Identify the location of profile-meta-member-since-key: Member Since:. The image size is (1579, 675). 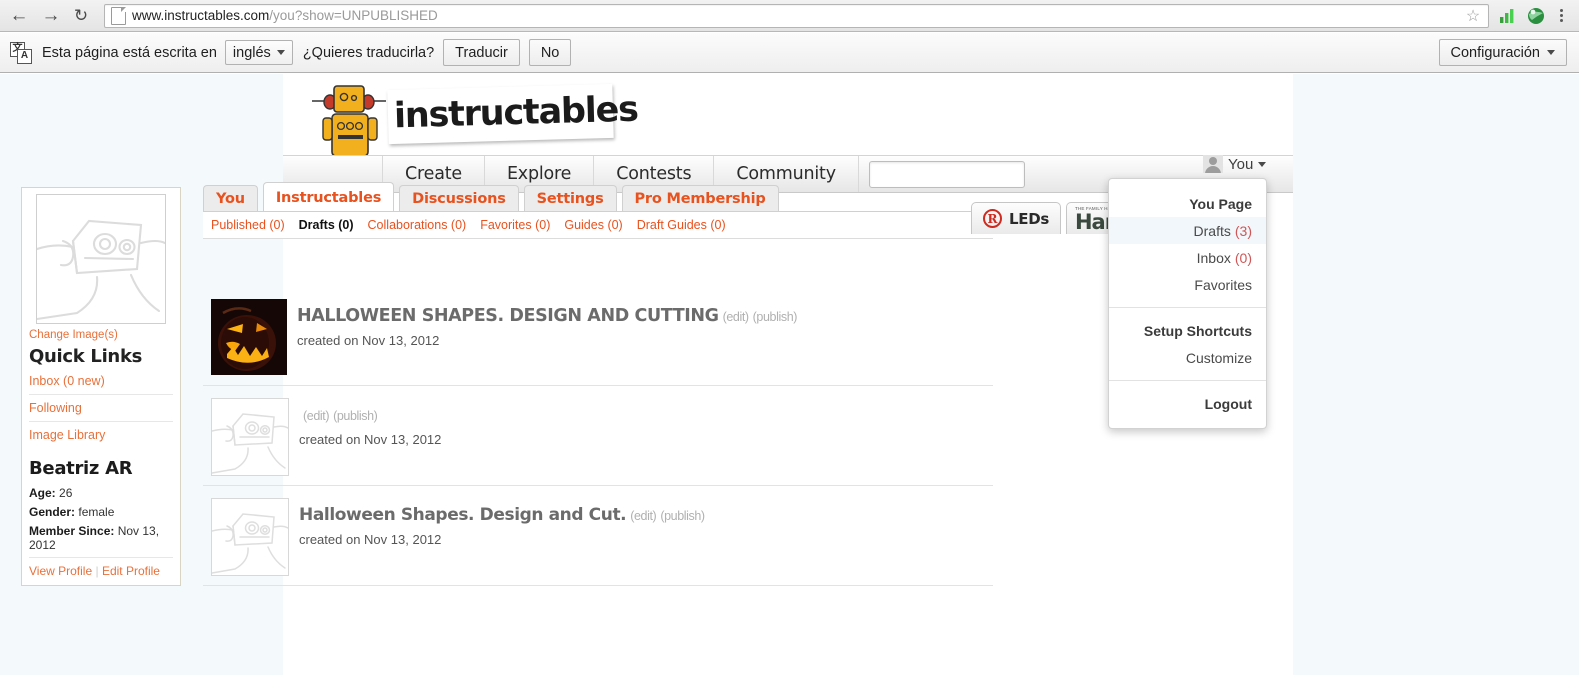
(72, 531).